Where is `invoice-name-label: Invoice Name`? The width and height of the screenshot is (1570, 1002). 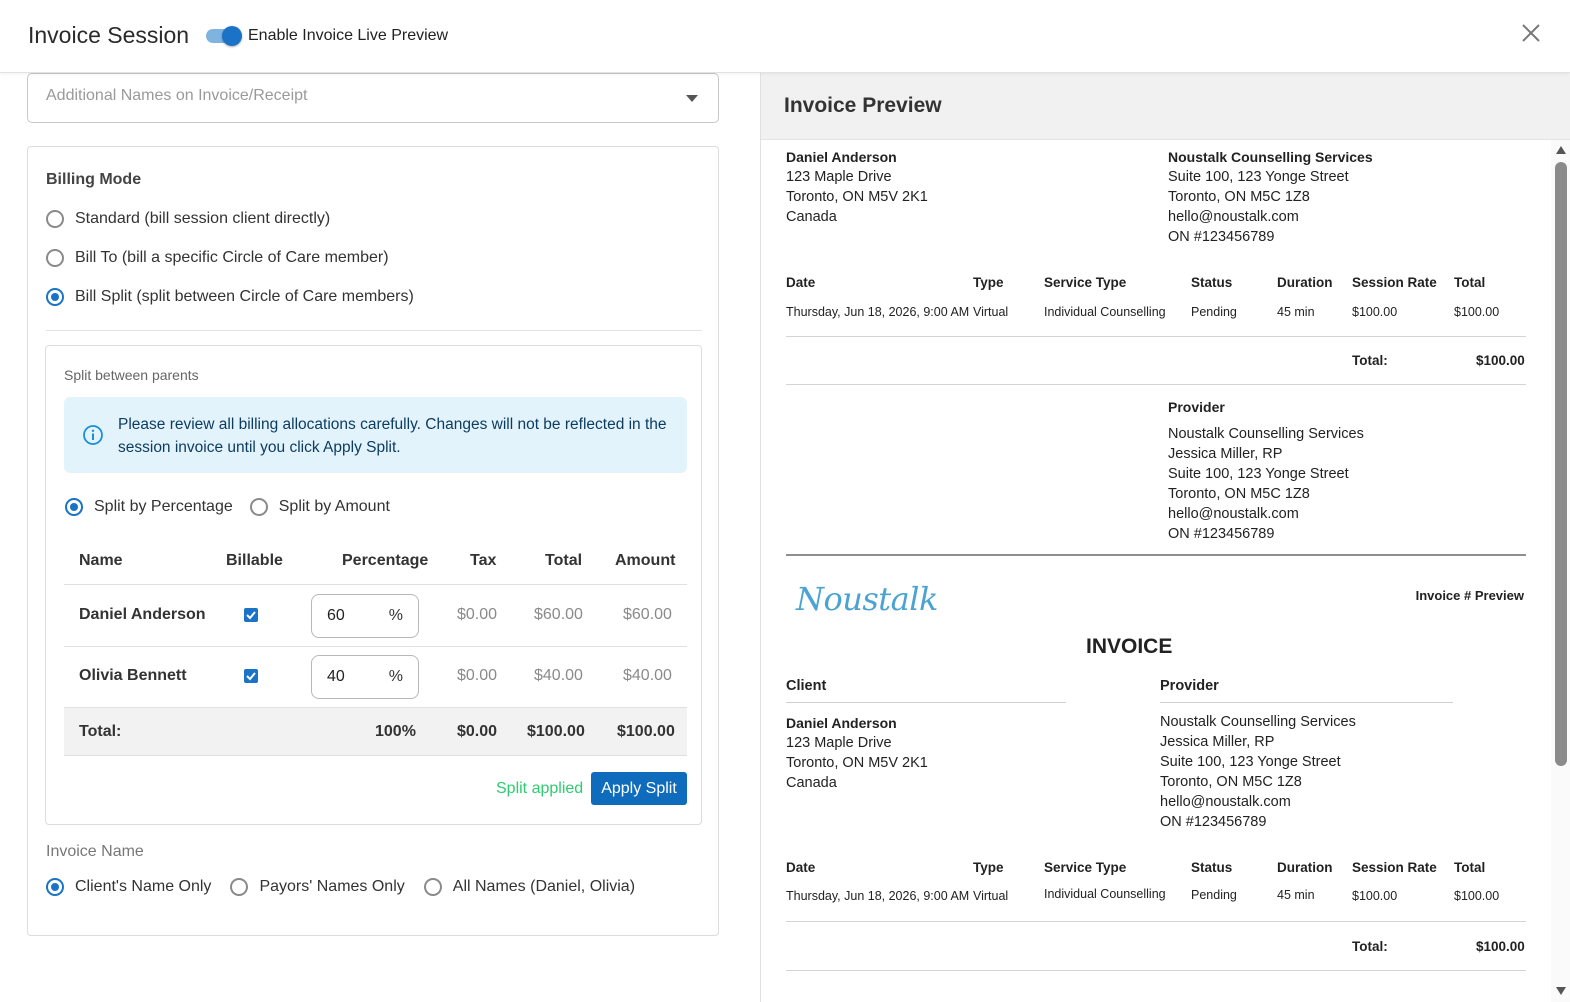
invoice-name-label: Invoice Name is located at coordinates (95, 851).